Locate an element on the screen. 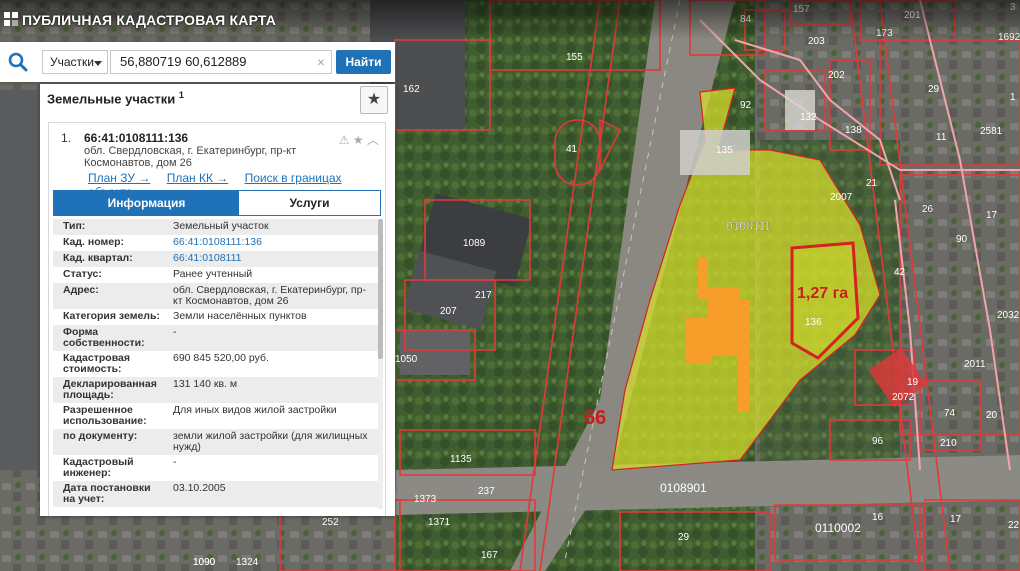 This screenshot has height=571, width=1020. clear-icon: × is located at coordinates (321, 62).